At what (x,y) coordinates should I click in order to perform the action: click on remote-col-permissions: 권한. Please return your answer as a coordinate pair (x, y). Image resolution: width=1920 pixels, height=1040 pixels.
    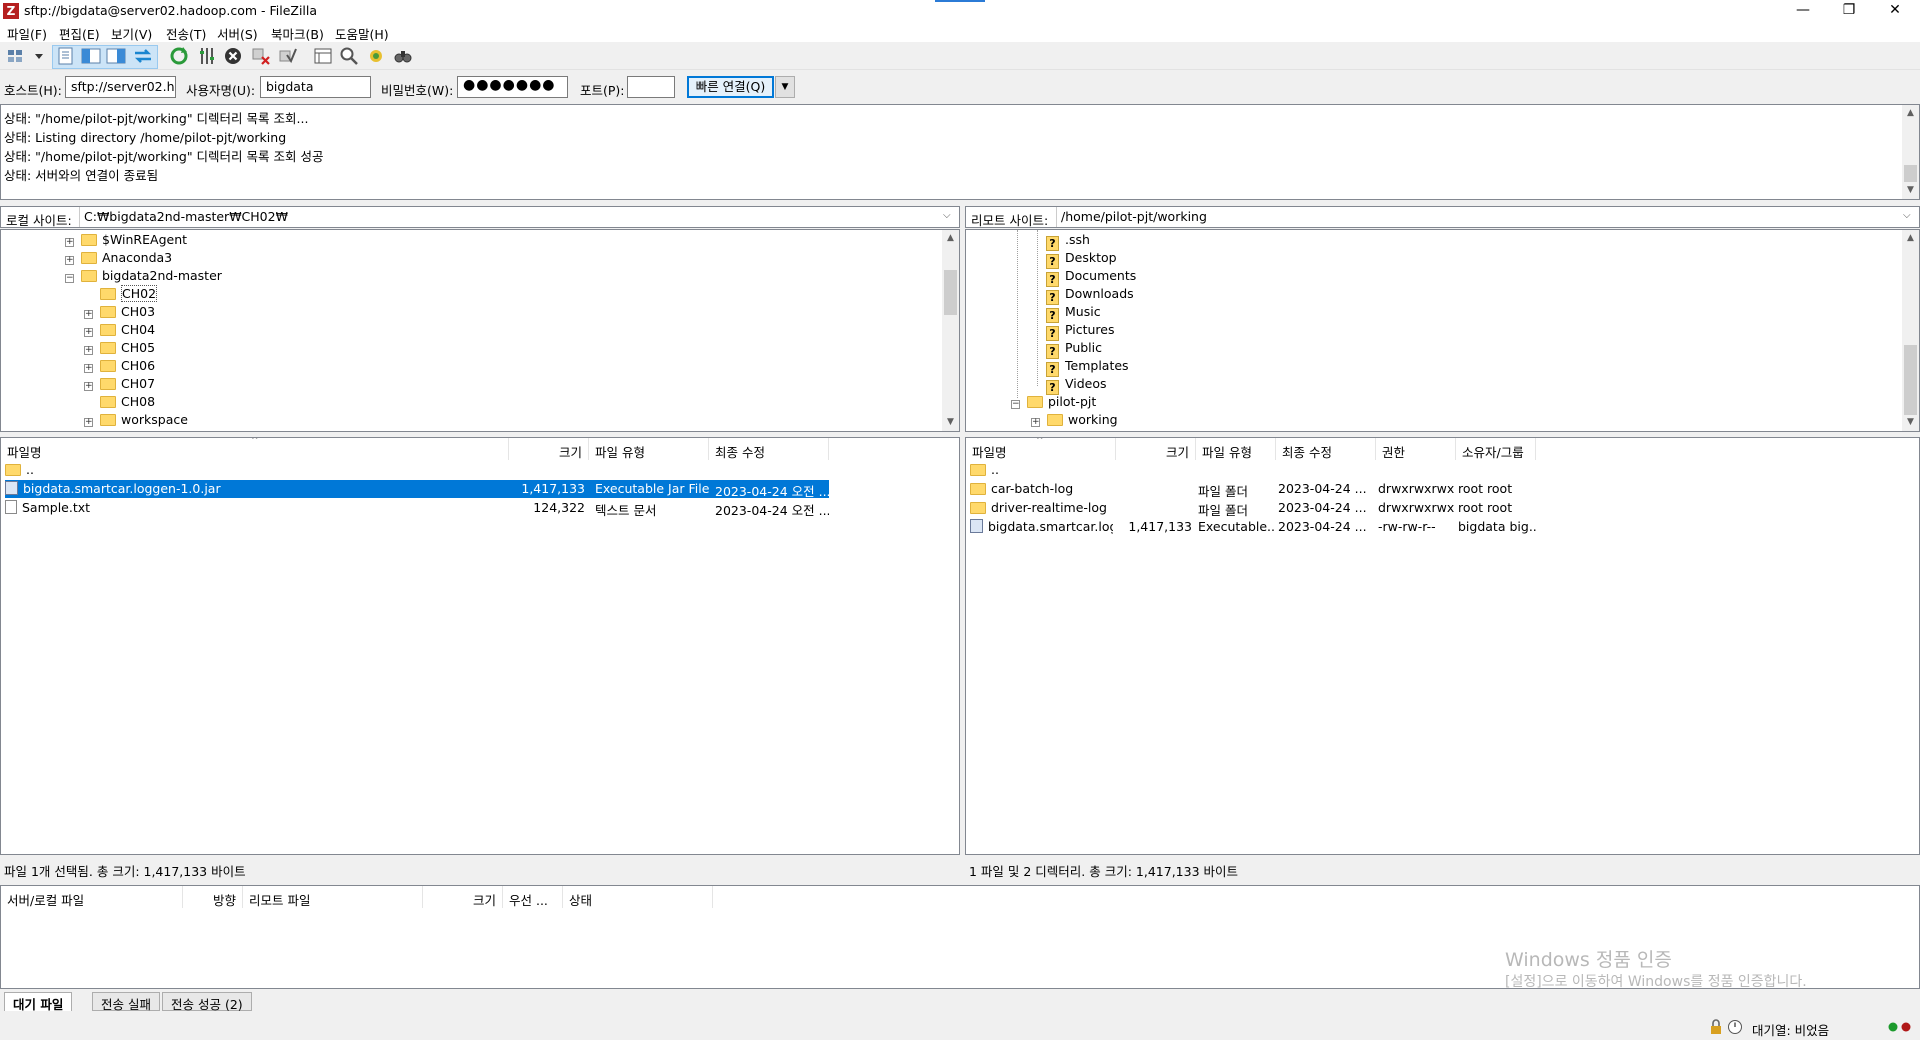
    Looking at the image, I should click on (1416, 449).